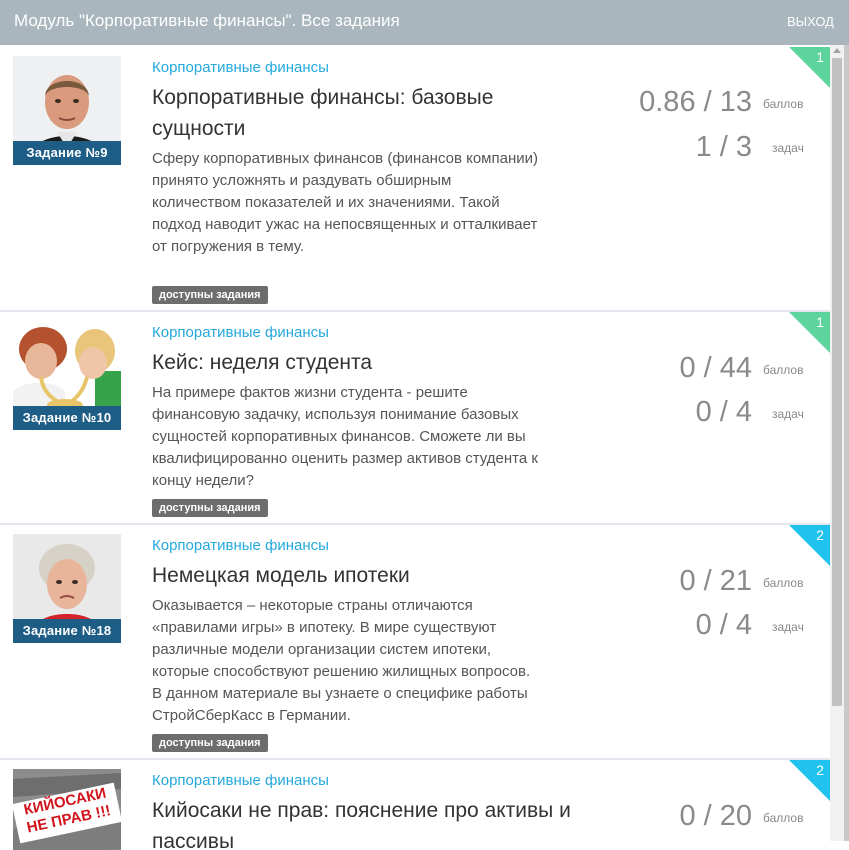 This screenshot has height=850, width=849. What do you see at coordinates (362, 113) in the screenshot?
I see `task-title: Корпоративные финансы: базовые сущности` at bounding box center [362, 113].